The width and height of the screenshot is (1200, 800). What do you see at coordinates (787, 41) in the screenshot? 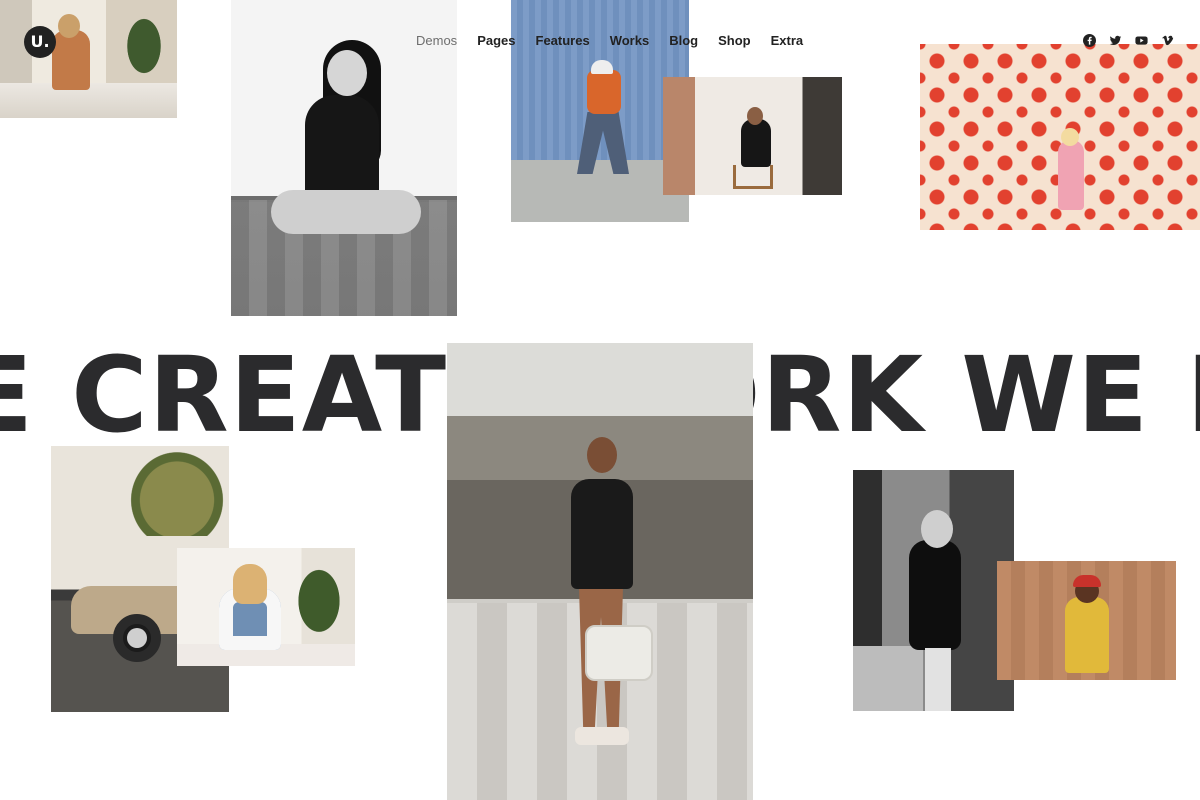
I see `nav-item-extra: Extra` at bounding box center [787, 41].